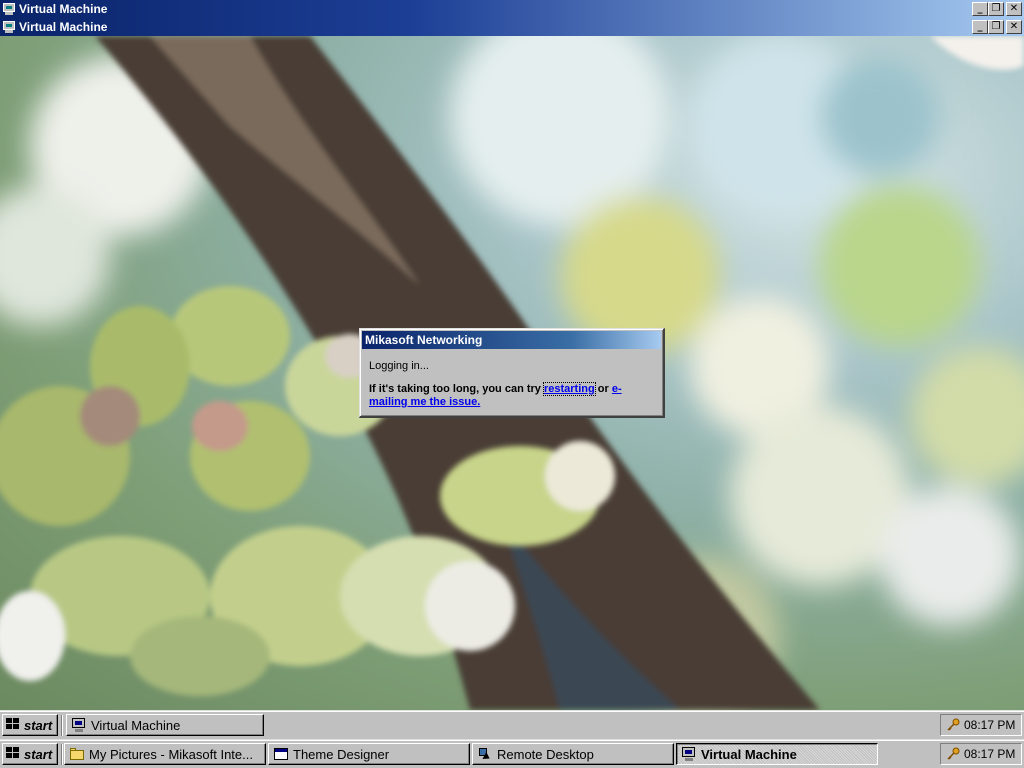  What do you see at coordinates (569, 389) in the screenshot?
I see `restart-link: restarting` at bounding box center [569, 389].